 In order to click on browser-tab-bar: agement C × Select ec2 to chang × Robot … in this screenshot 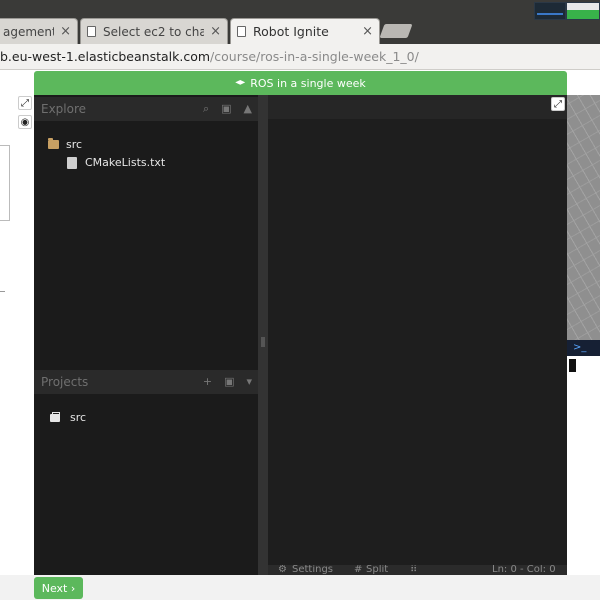, I will do `click(300, 22)`.